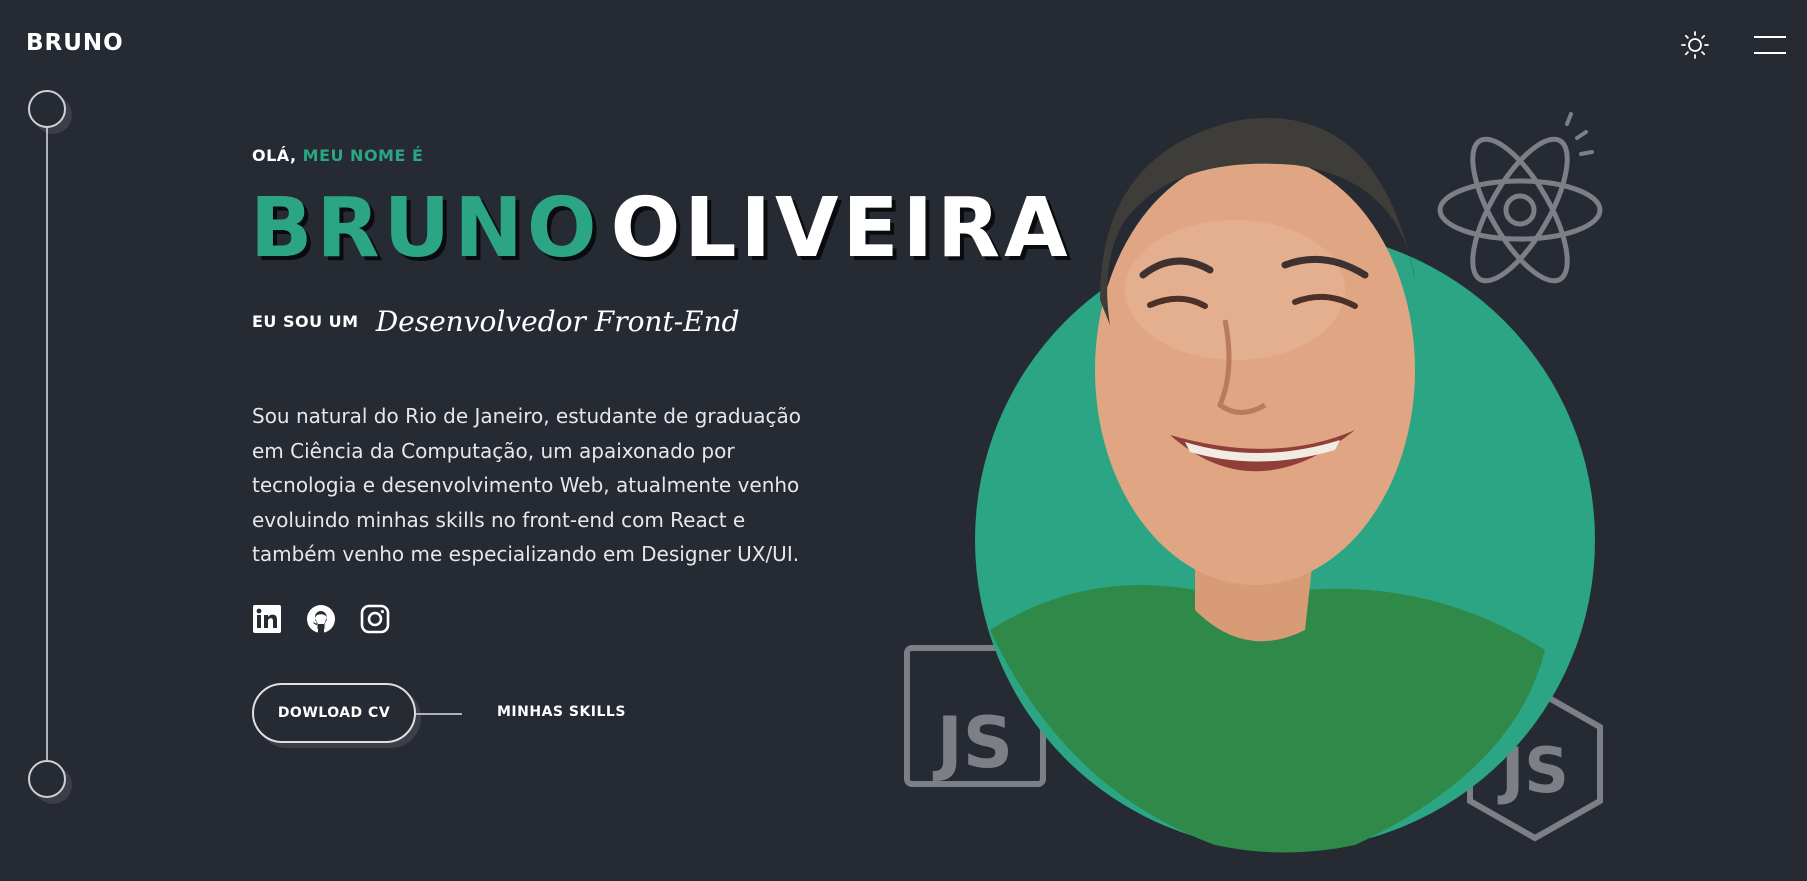  What do you see at coordinates (375, 619) in the screenshot?
I see `instagram-icon` at bounding box center [375, 619].